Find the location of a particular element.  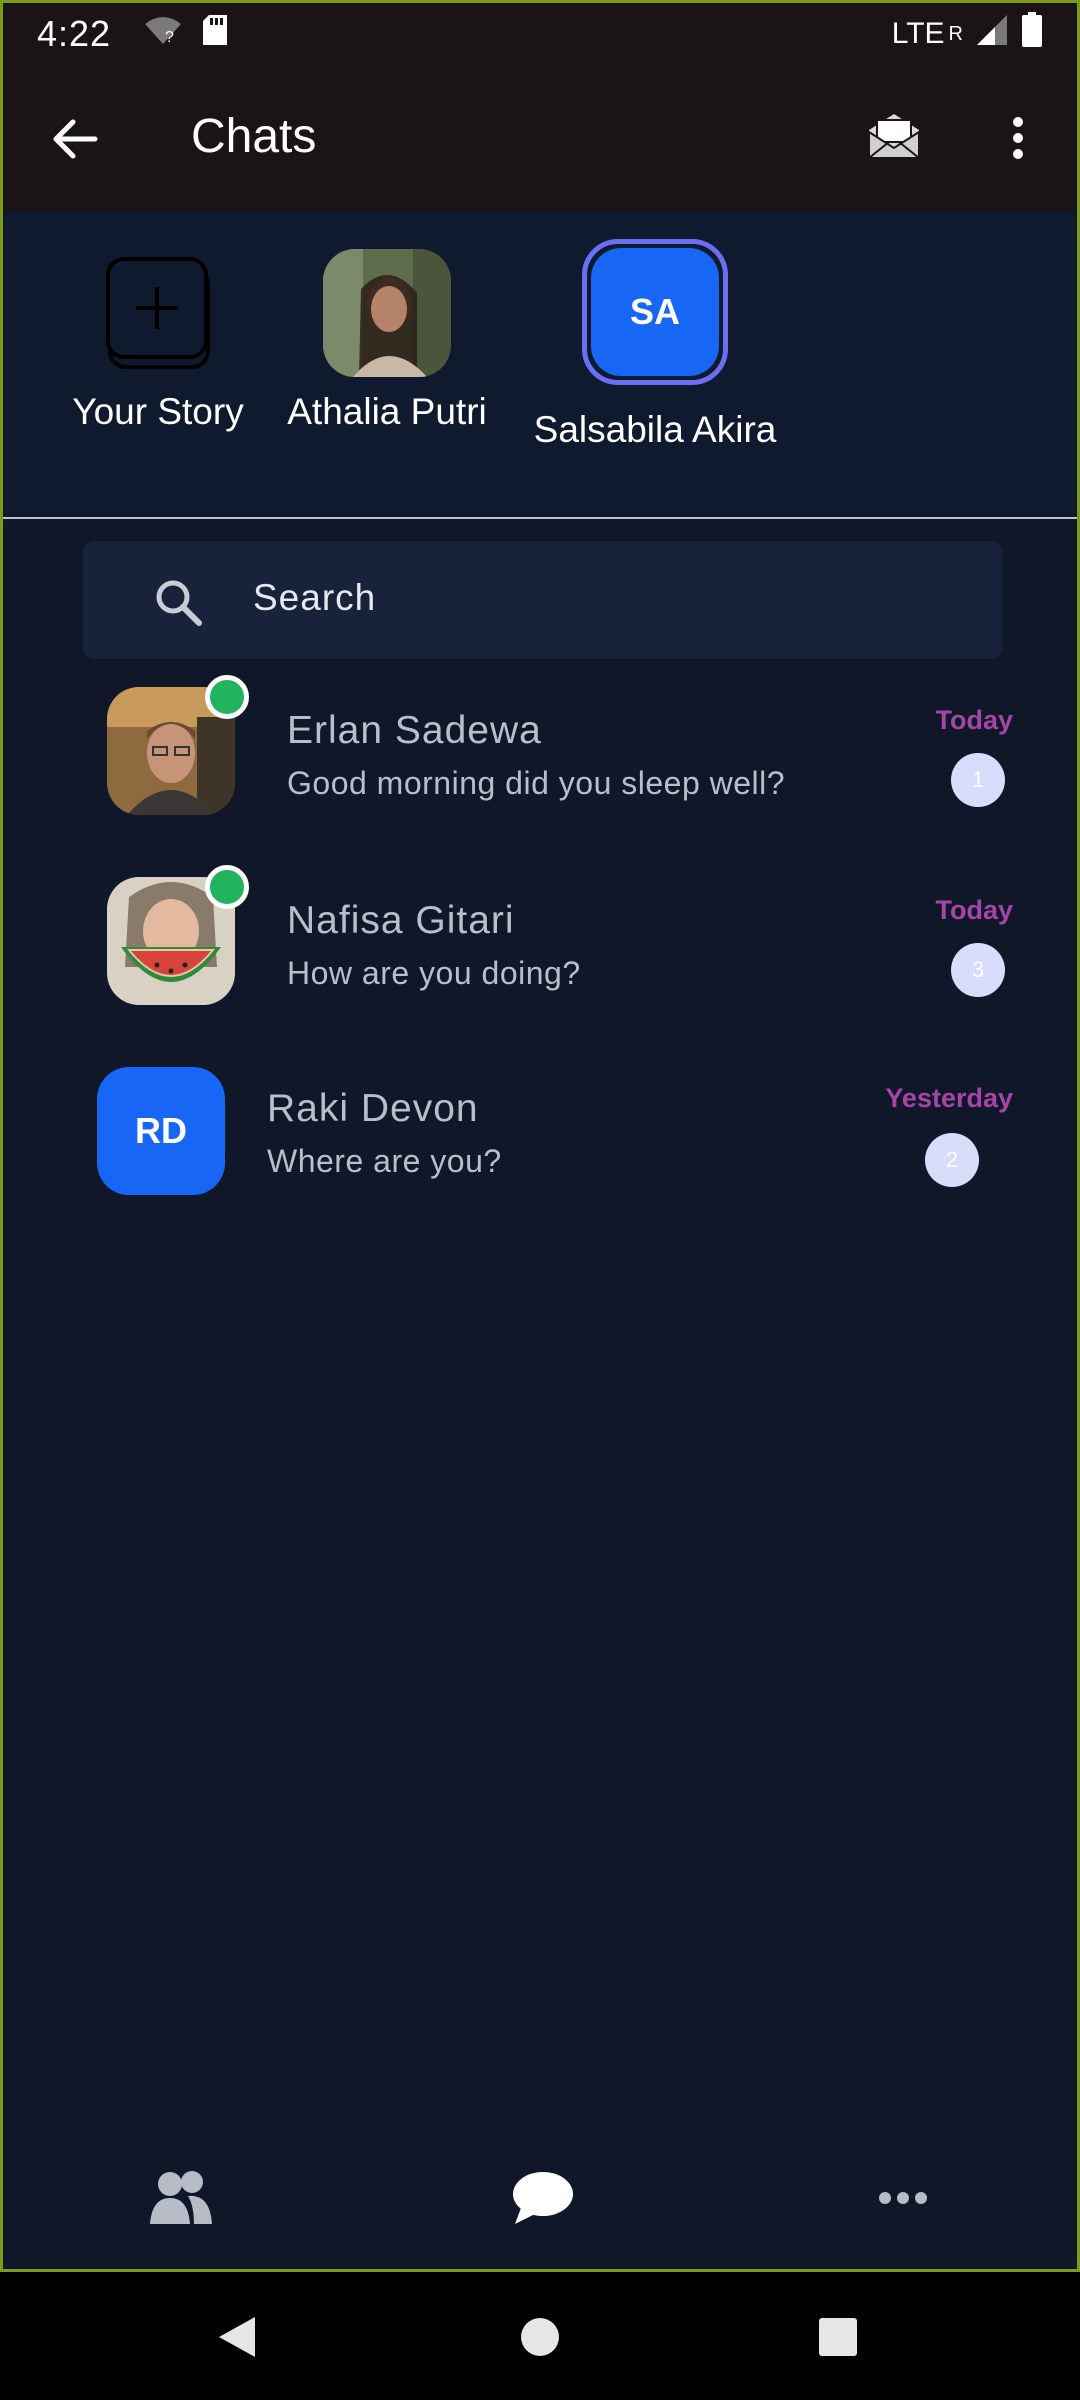

search-icon is located at coordinates (178, 602).